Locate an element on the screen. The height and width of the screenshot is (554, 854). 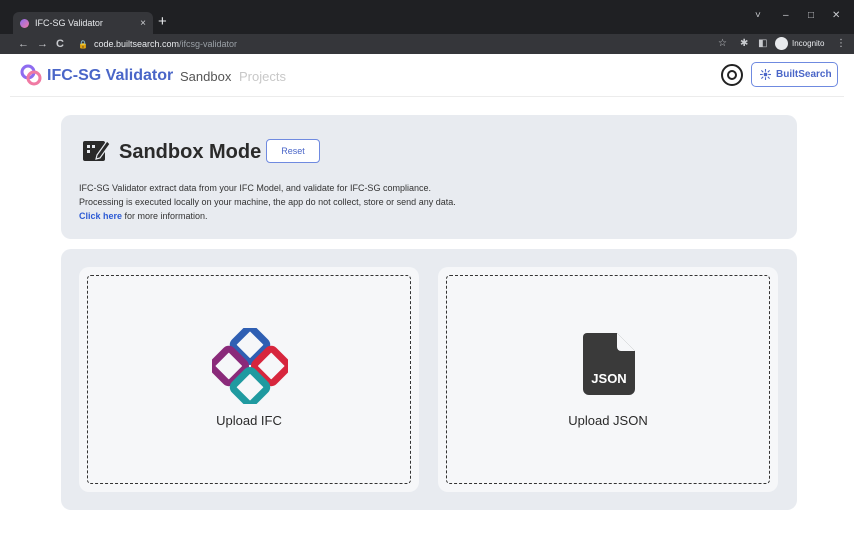
favicon-icon is located at coordinates (24, 23).